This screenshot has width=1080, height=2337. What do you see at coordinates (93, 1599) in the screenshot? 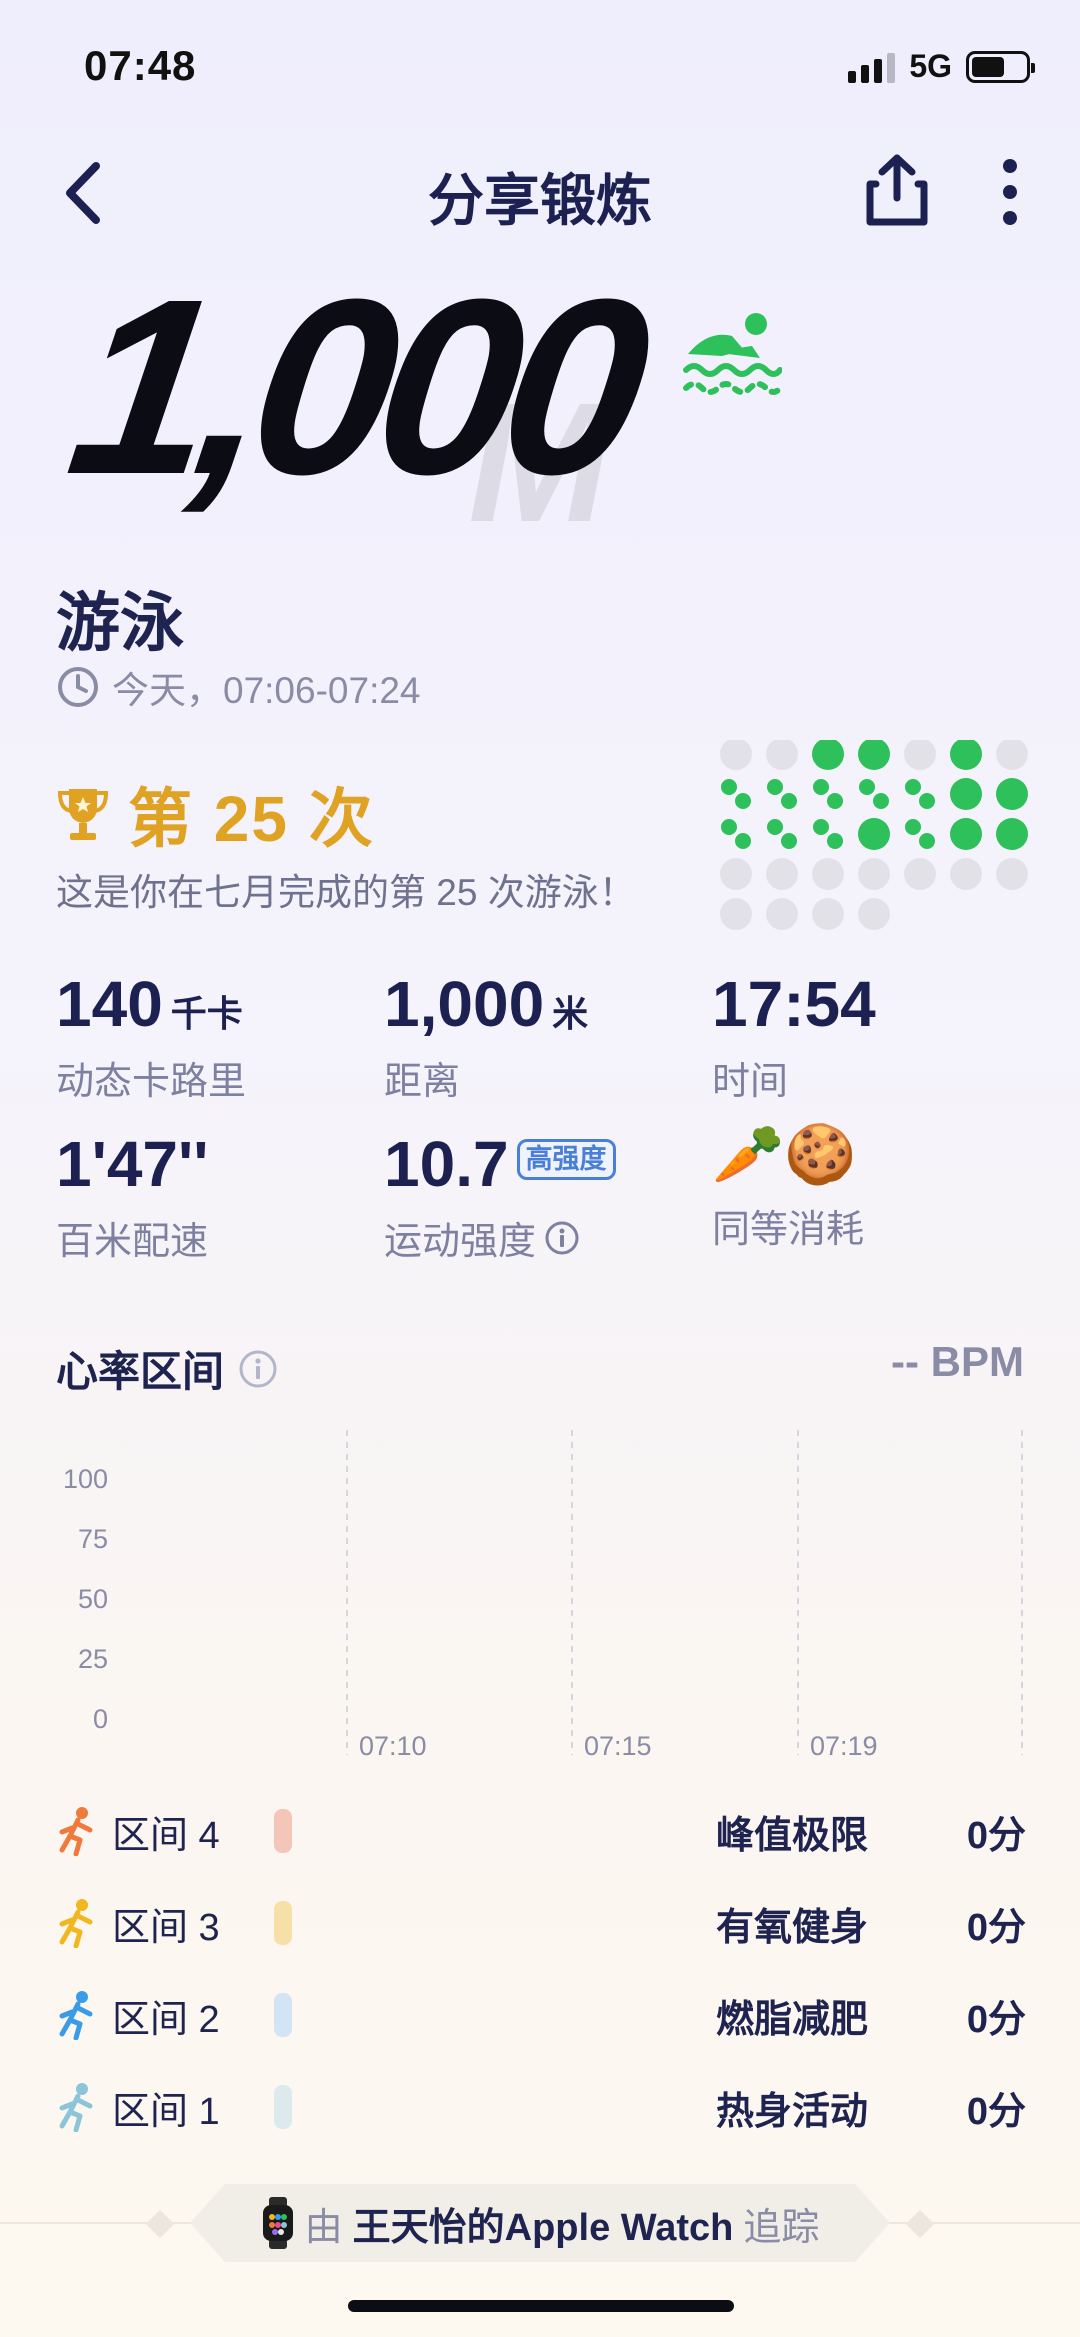
I see `y-tick-label: 50` at bounding box center [93, 1599].